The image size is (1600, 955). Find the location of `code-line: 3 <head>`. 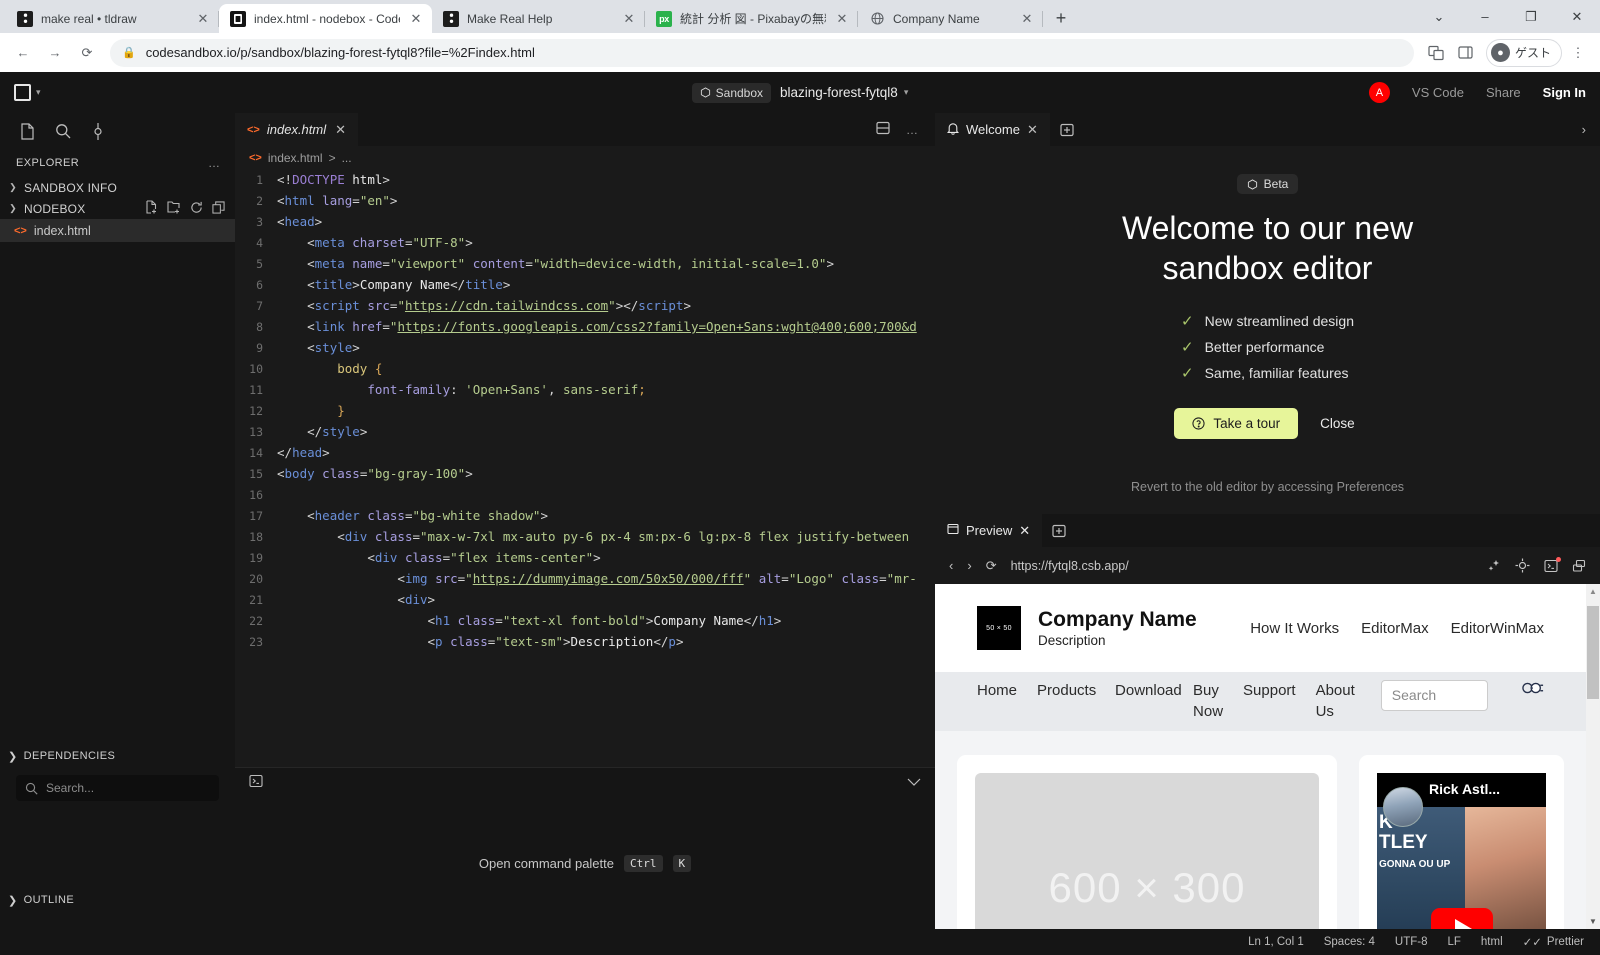

code-line: 3 <head> is located at coordinates (585, 221).